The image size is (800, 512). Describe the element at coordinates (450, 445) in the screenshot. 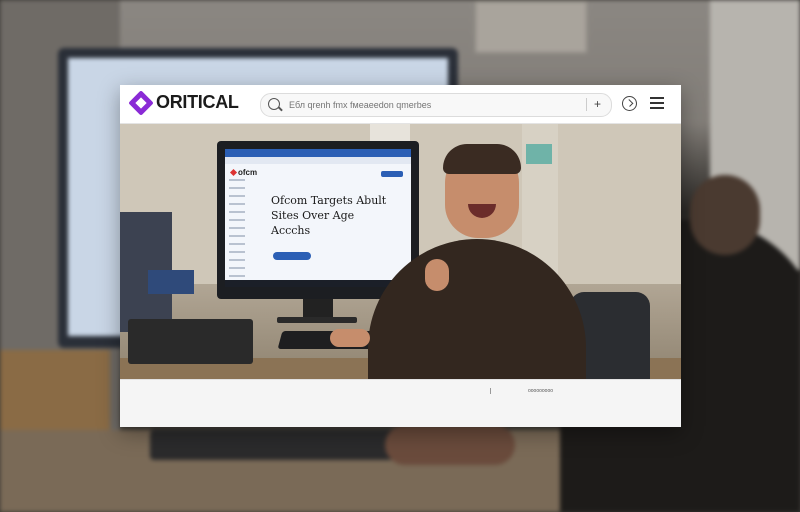

I see `background-hand` at that location.